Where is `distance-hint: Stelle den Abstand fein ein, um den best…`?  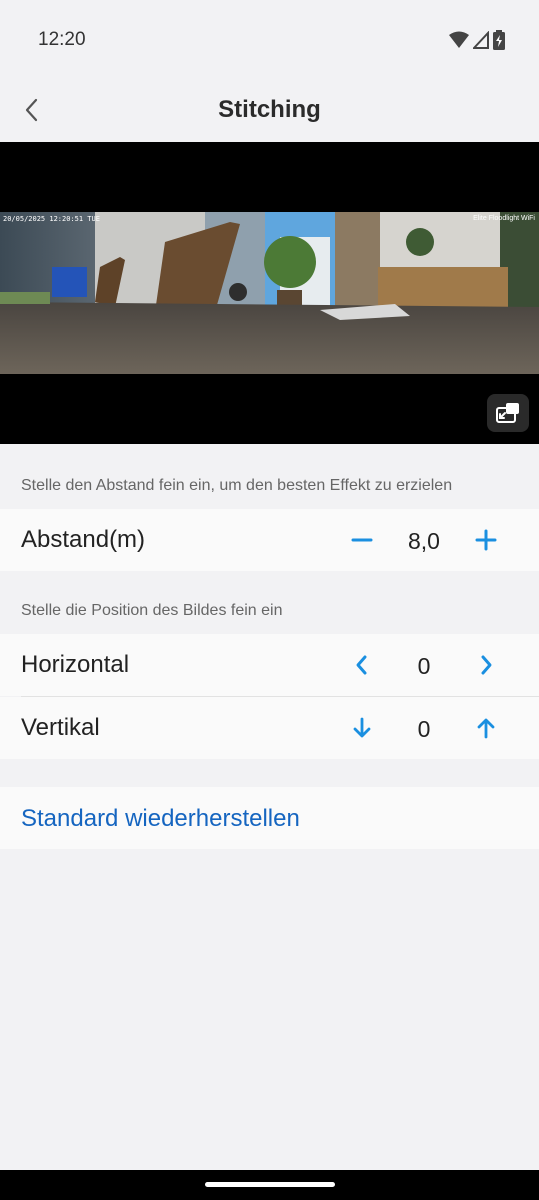 distance-hint: Stelle den Abstand fein ein, um den best… is located at coordinates (237, 485).